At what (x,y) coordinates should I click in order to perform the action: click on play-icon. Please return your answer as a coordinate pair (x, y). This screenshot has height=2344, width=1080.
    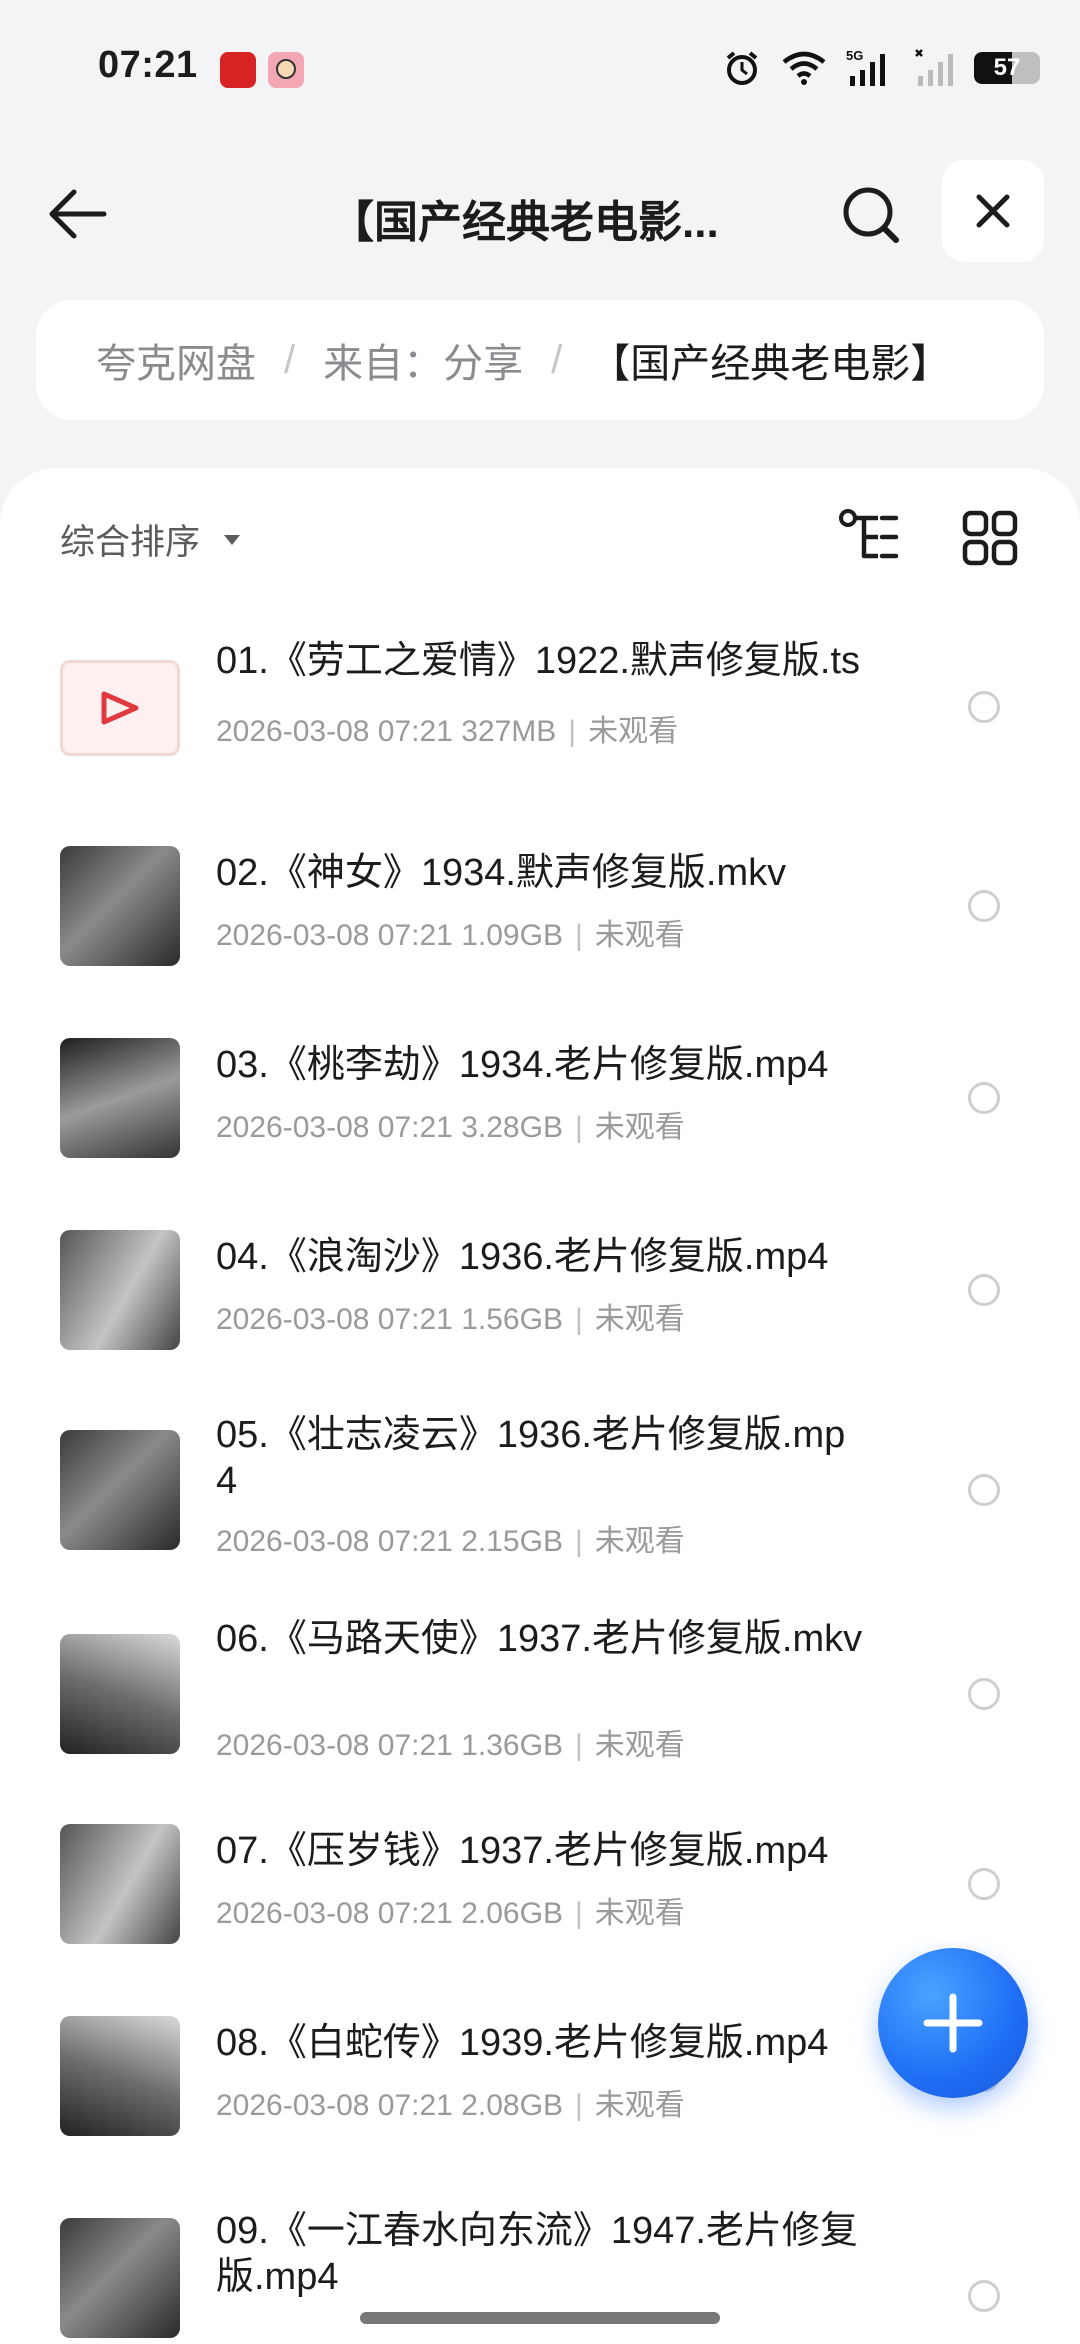
    Looking at the image, I should click on (120, 708).